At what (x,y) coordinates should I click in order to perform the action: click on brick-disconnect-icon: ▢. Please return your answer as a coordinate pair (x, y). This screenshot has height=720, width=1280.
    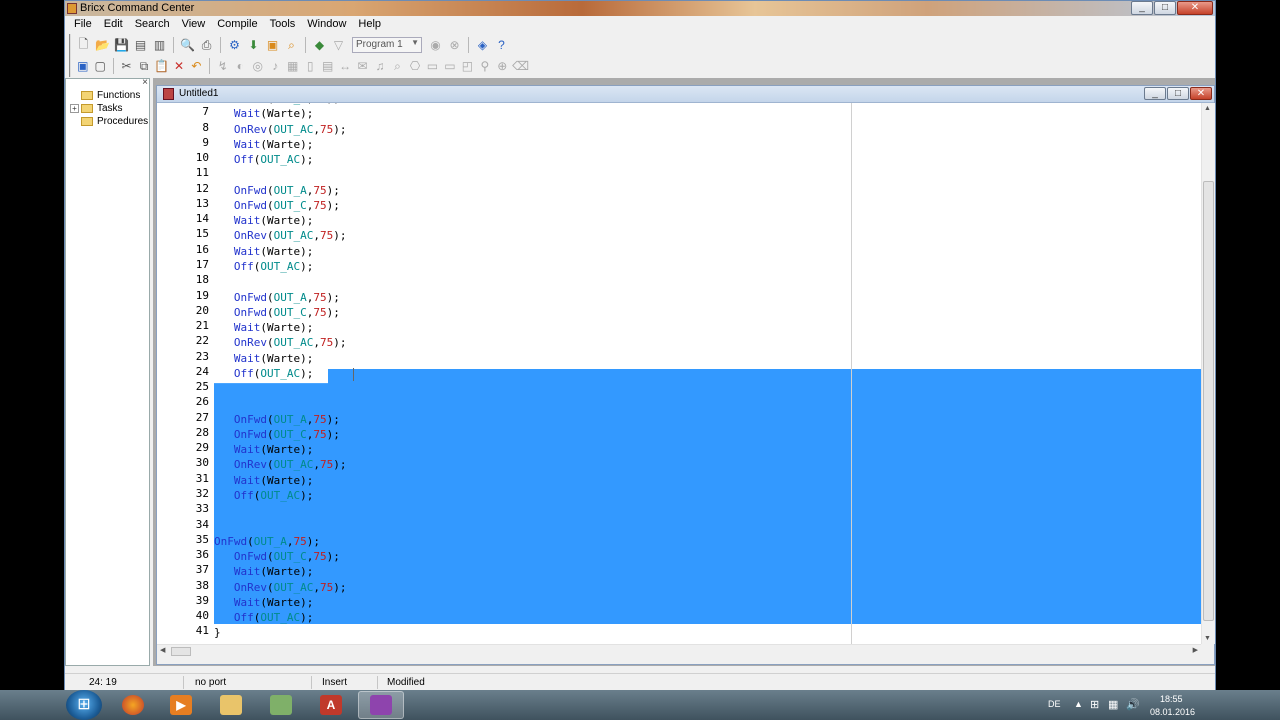
    Looking at the image, I should click on (99, 66).